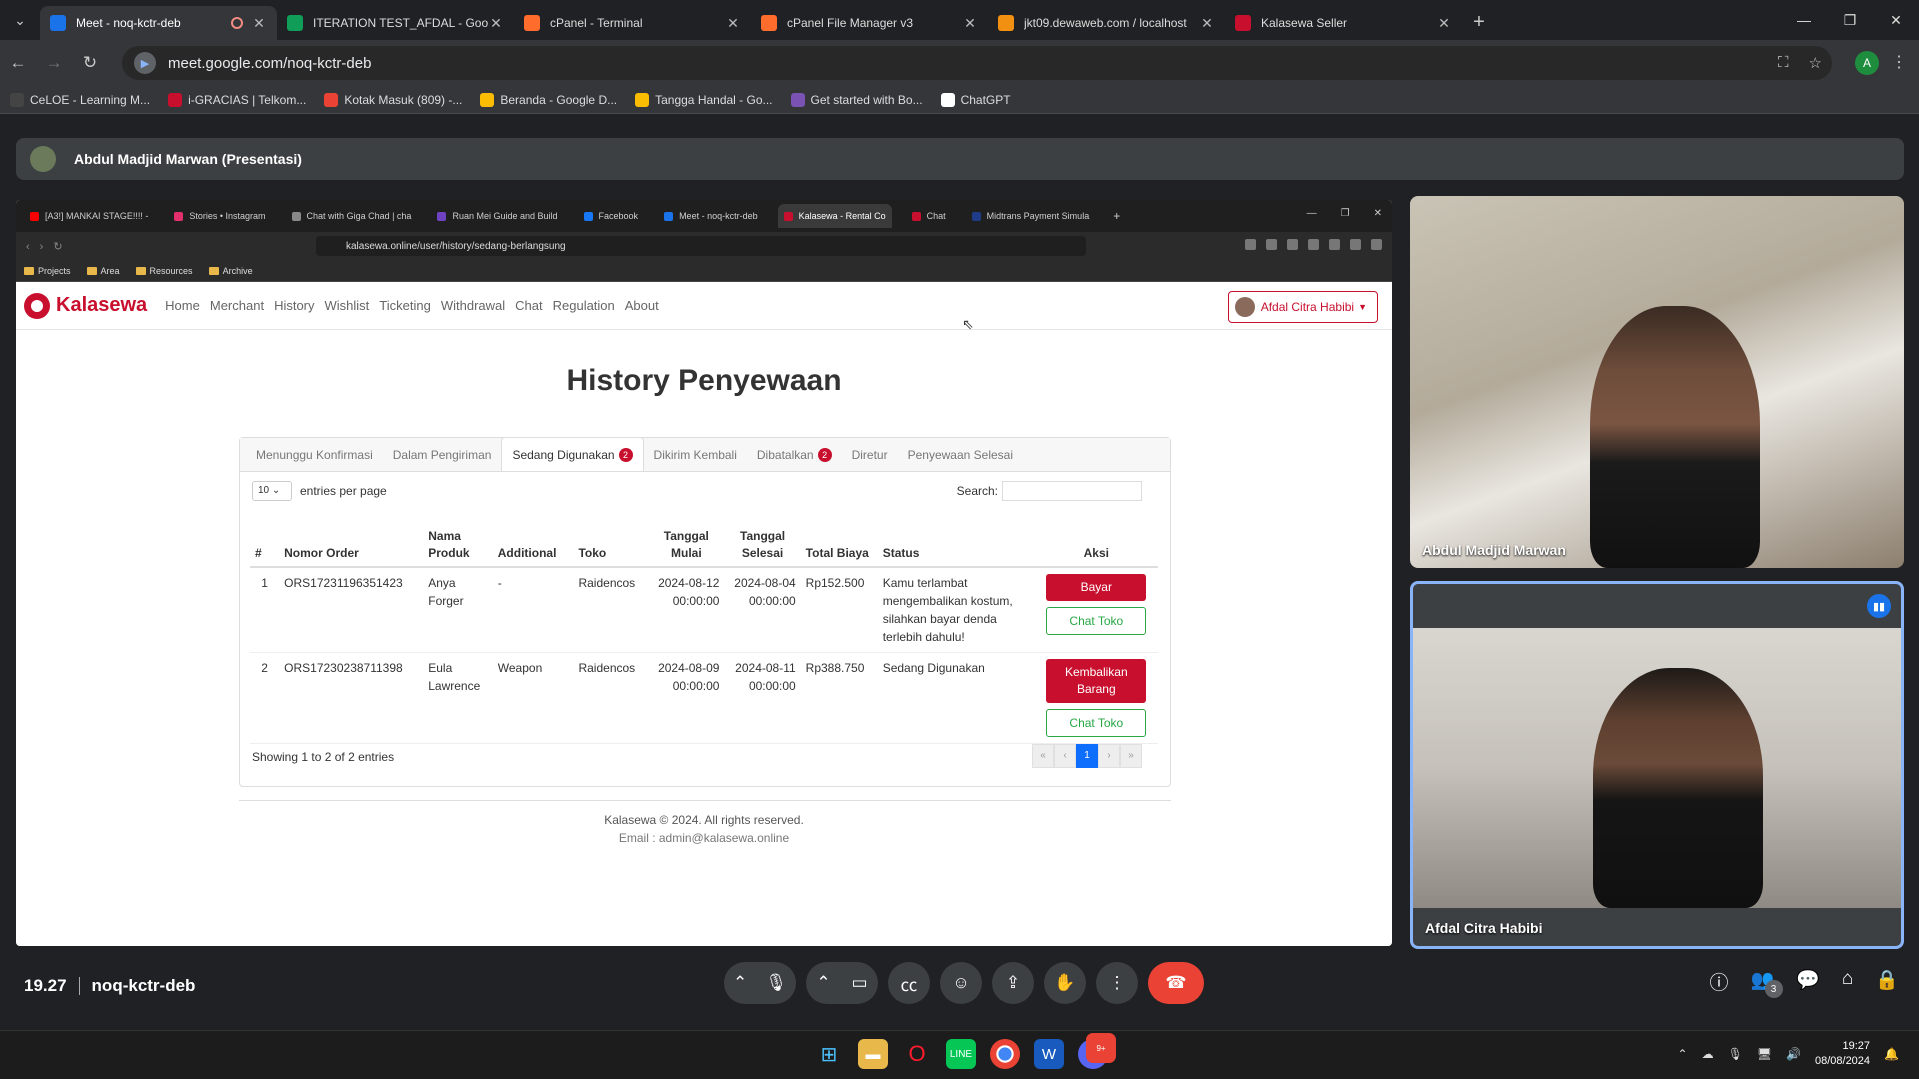  What do you see at coordinates (839, 546) in the screenshot?
I see `column-header: Total Biaya` at bounding box center [839, 546].